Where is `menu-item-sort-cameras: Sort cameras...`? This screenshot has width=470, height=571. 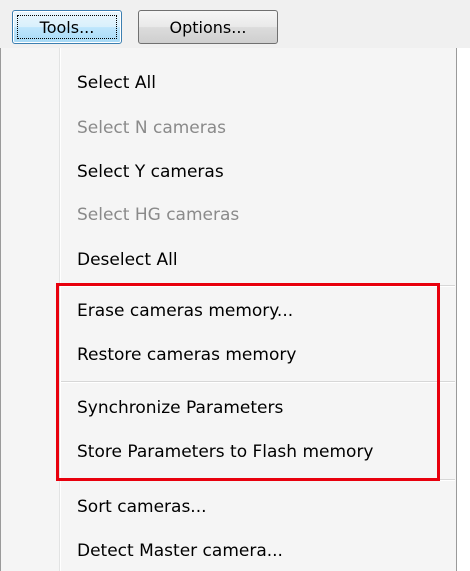 menu-item-sort-cameras: Sort cameras... is located at coordinates (142, 507).